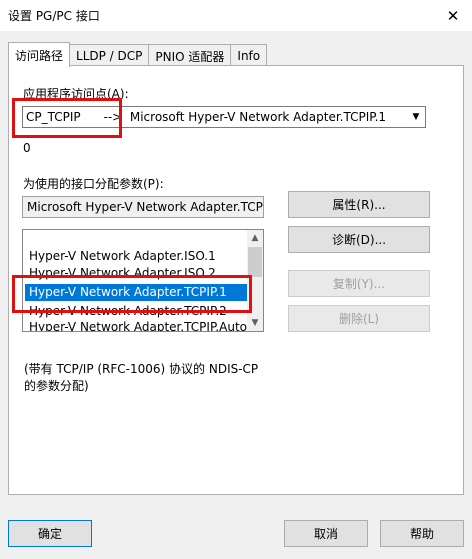 The height and width of the screenshot is (559, 472). What do you see at coordinates (255, 262) in the screenshot?
I see `scroll-thumb` at bounding box center [255, 262].